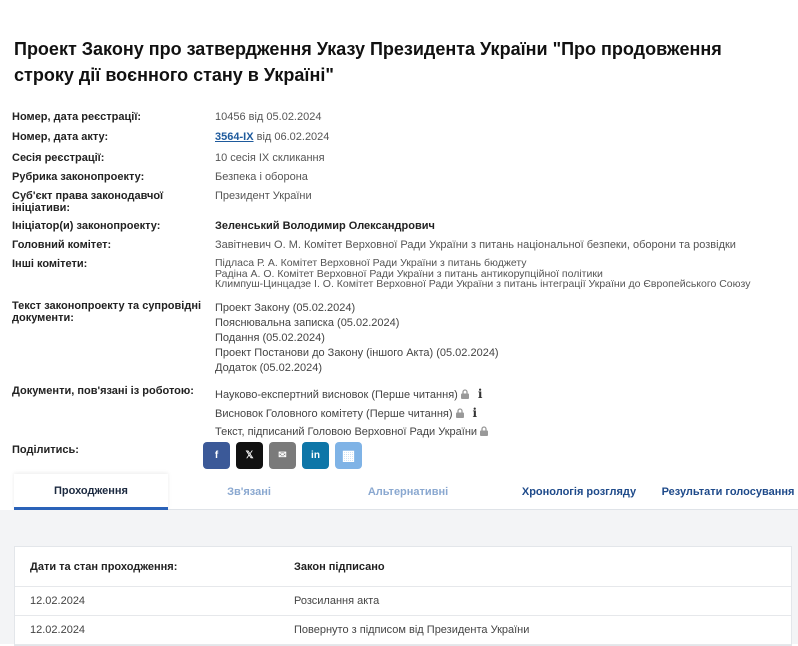 This screenshot has width=798, height=646. I want to click on field-value: 10456 від 05.02.2024, so click(268, 117).